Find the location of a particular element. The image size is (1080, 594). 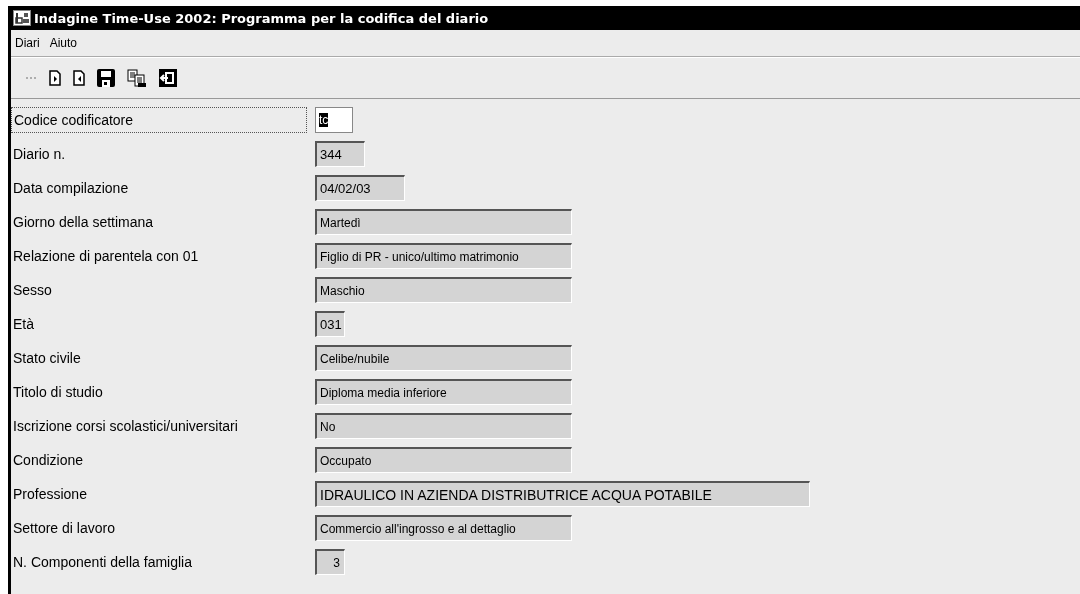

field-label: Settore di lavoro is located at coordinates (64, 528).